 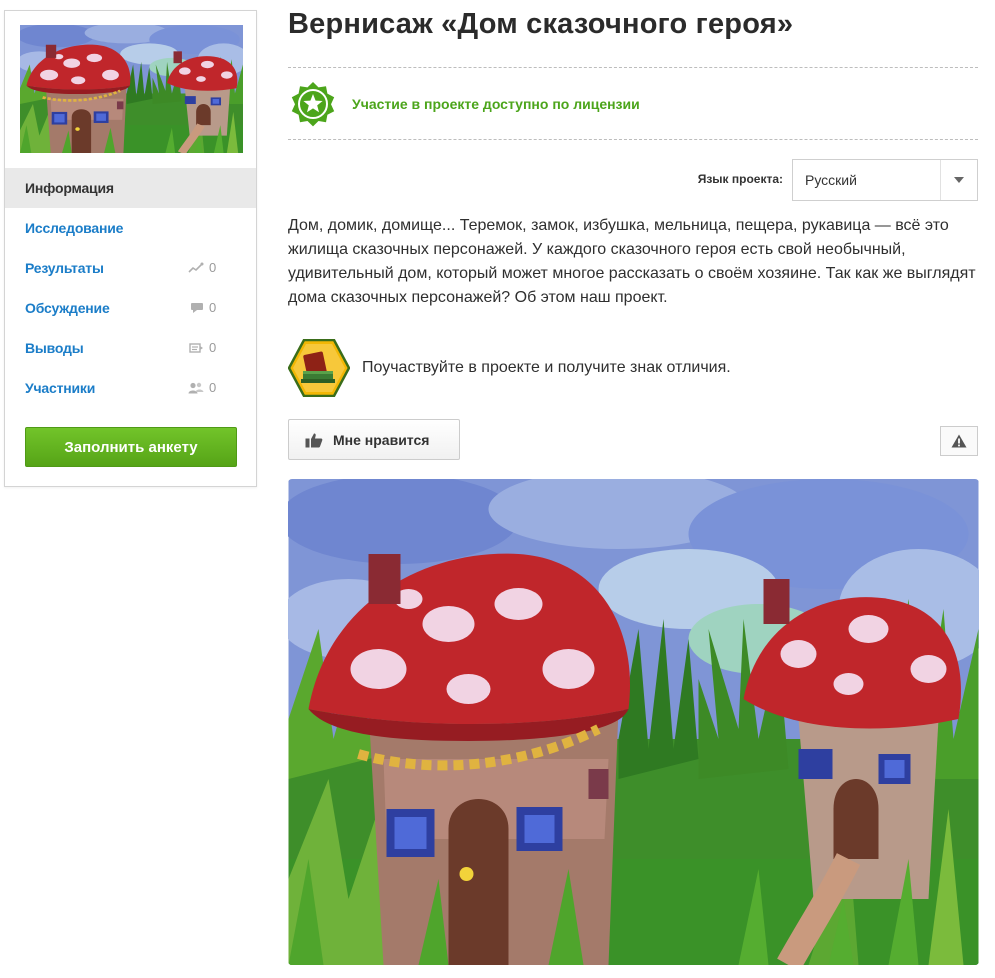 What do you see at coordinates (130, 308) in the screenshot?
I see `sidebar-item-discussion: Обсуждение 0` at bounding box center [130, 308].